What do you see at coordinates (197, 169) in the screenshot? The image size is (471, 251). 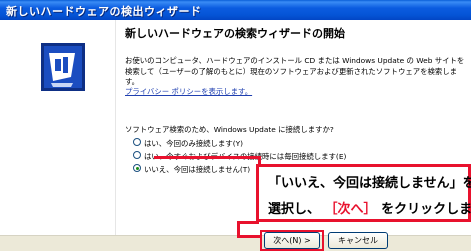 I see `option-no-label: いいえ、今回は接続しません(T)` at bounding box center [197, 169].